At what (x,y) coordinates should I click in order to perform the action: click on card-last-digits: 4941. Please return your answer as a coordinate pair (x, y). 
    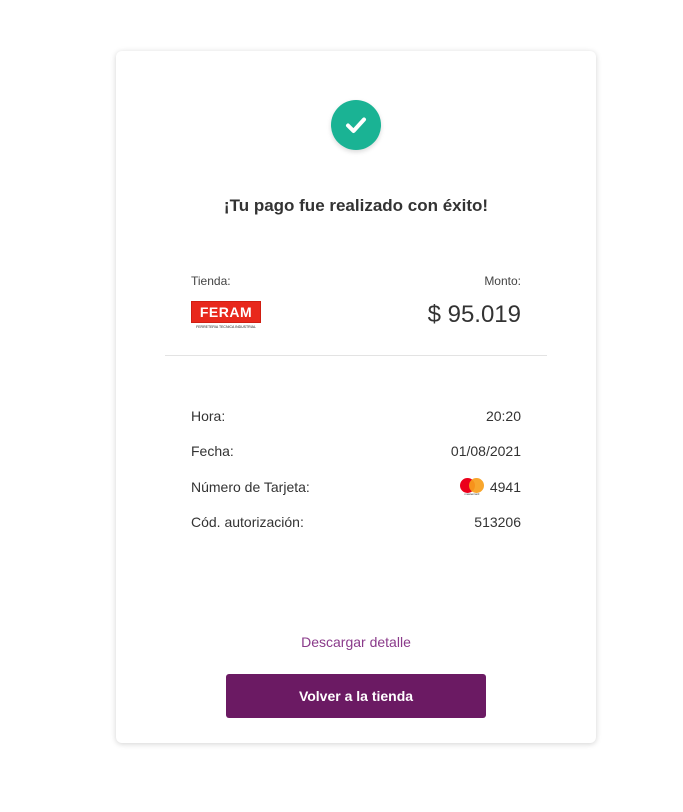
    Looking at the image, I should click on (505, 487).